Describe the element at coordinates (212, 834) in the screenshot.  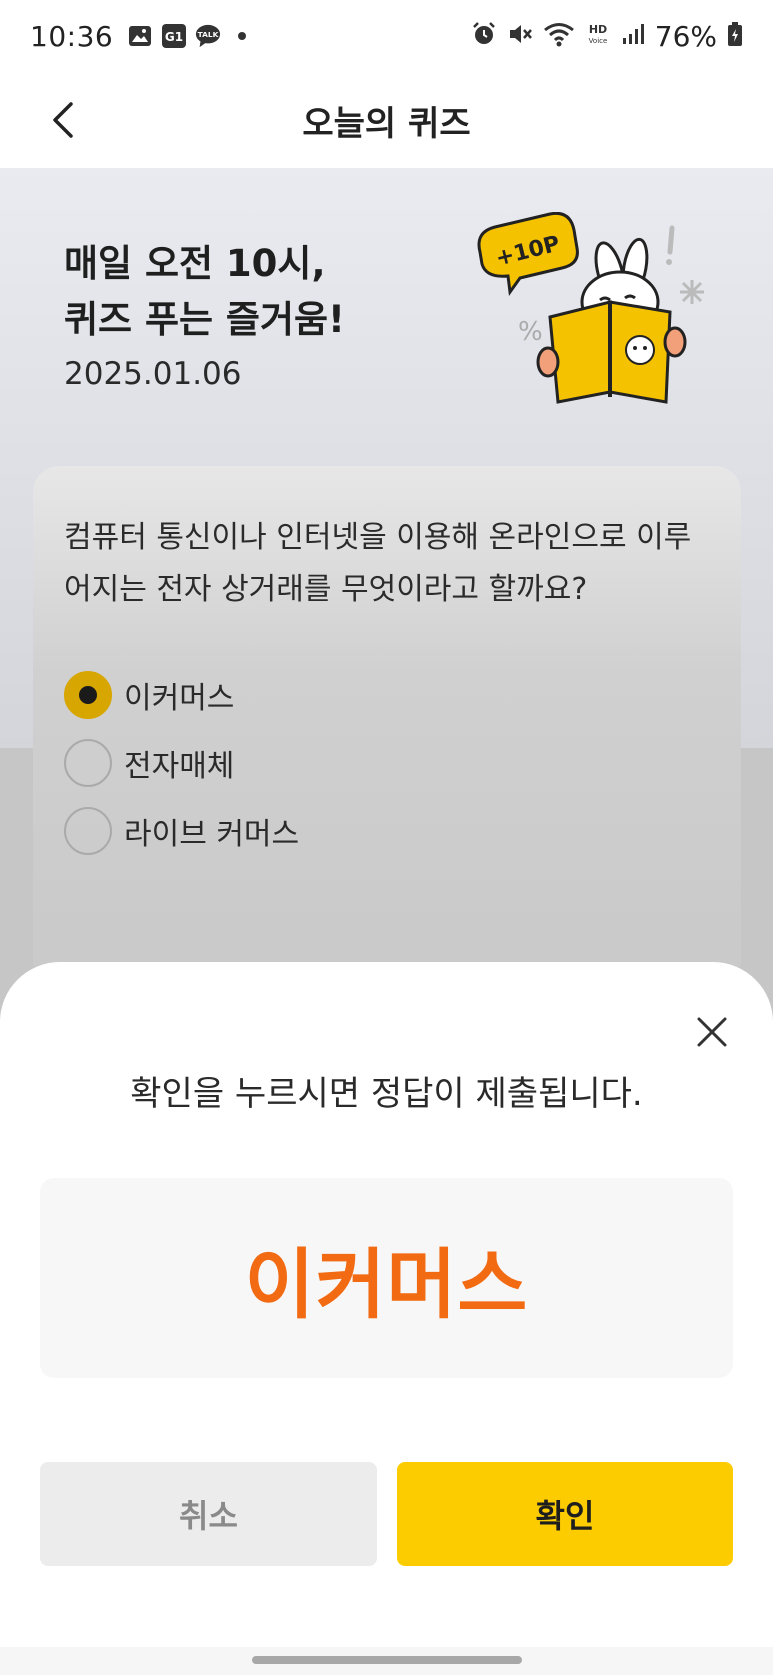
I see `option-label: 라이브 커머스` at that location.